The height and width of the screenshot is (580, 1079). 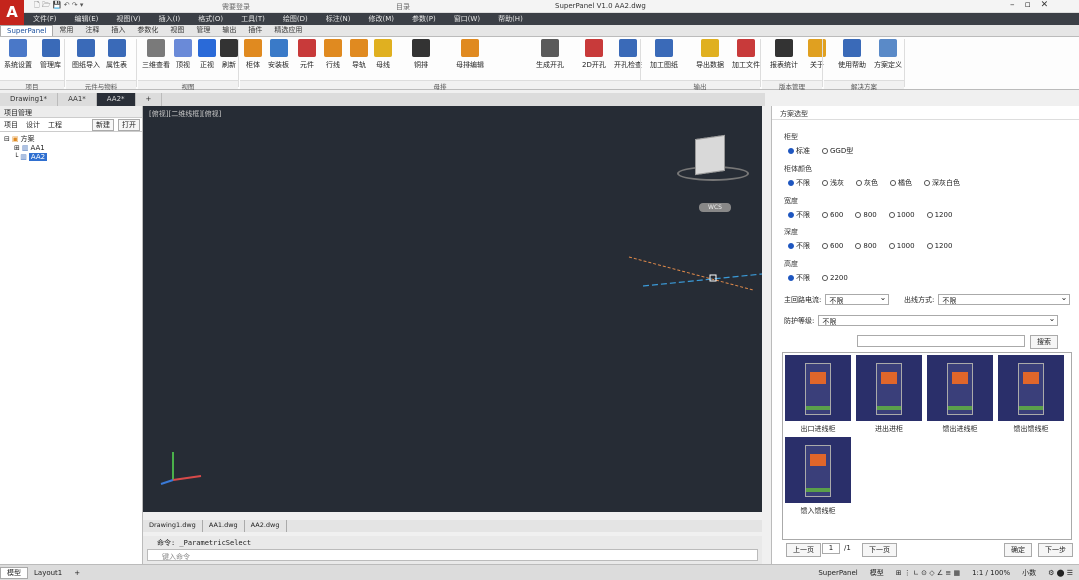 I want to click on ribbon-button-21: 加工文件, so click(x=746, y=54).